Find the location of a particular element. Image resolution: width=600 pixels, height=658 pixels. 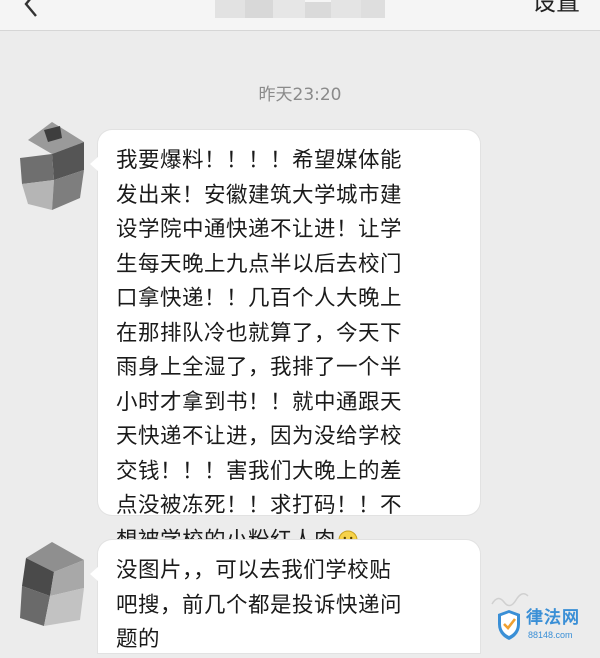

watermark-logo: 律法网 88148.com is located at coordinates (544, 626).